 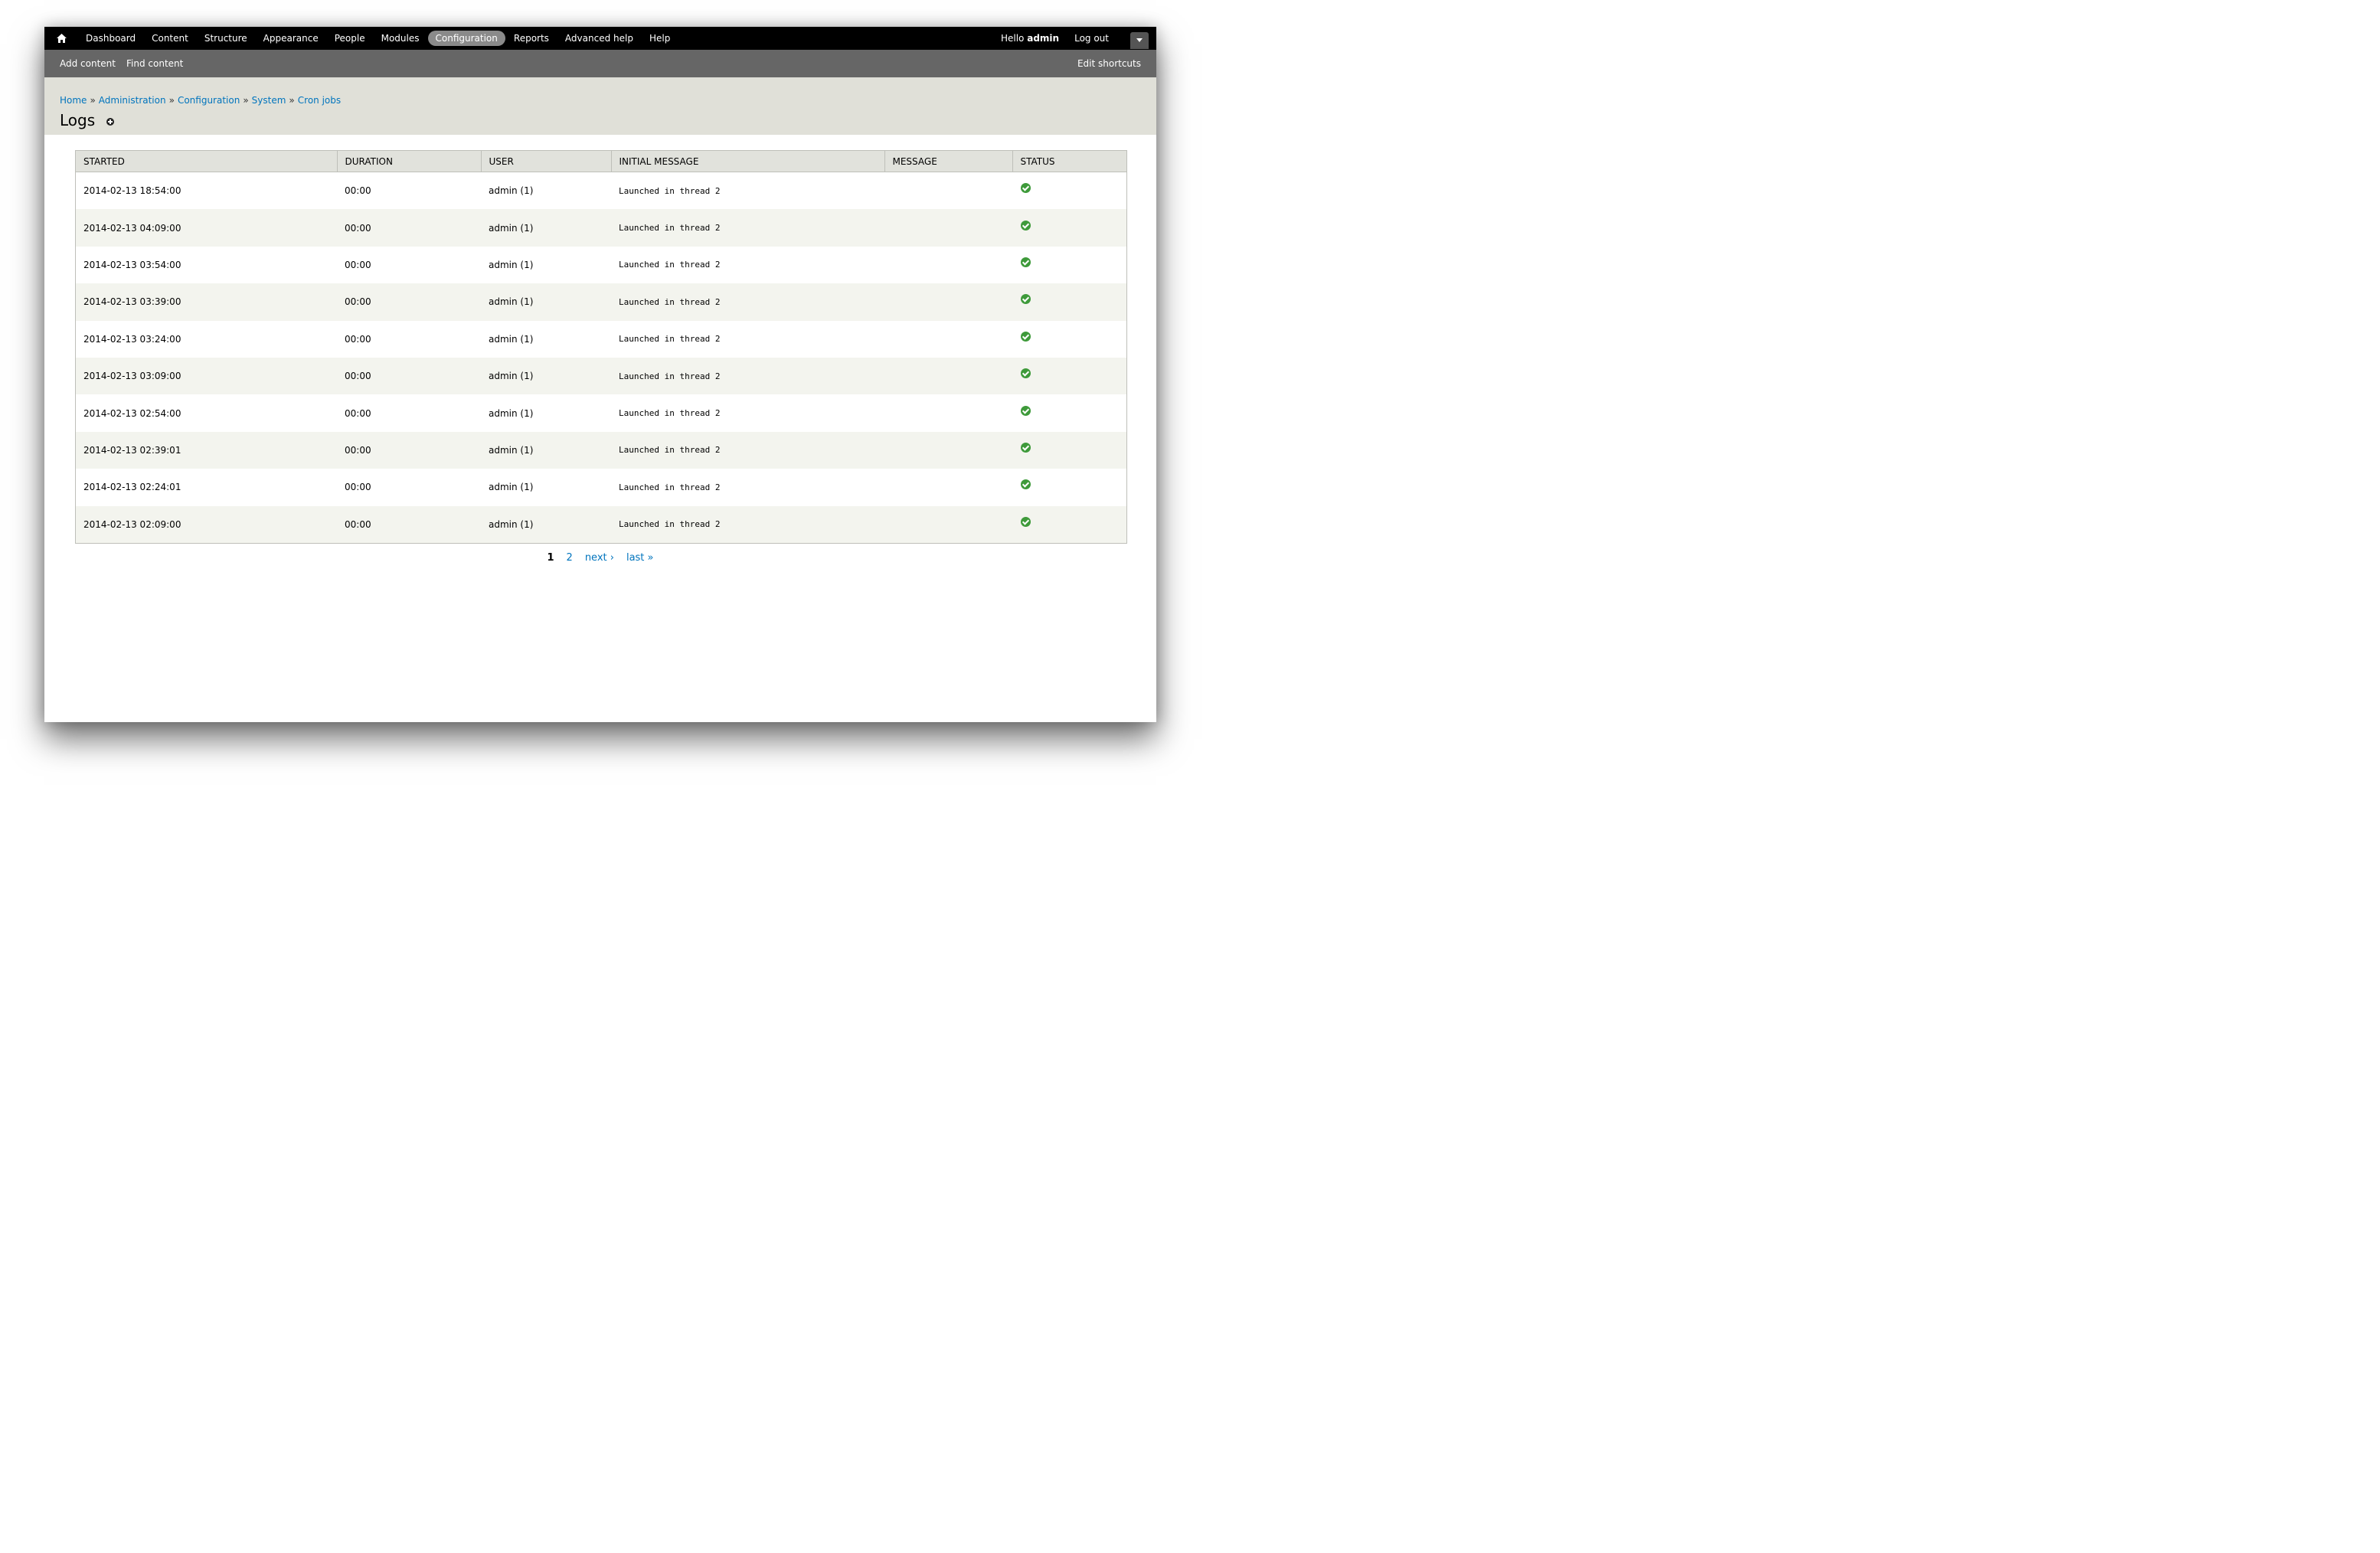 What do you see at coordinates (226, 38) in the screenshot?
I see `menu-item-structure: Structure` at bounding box center [226, 38].